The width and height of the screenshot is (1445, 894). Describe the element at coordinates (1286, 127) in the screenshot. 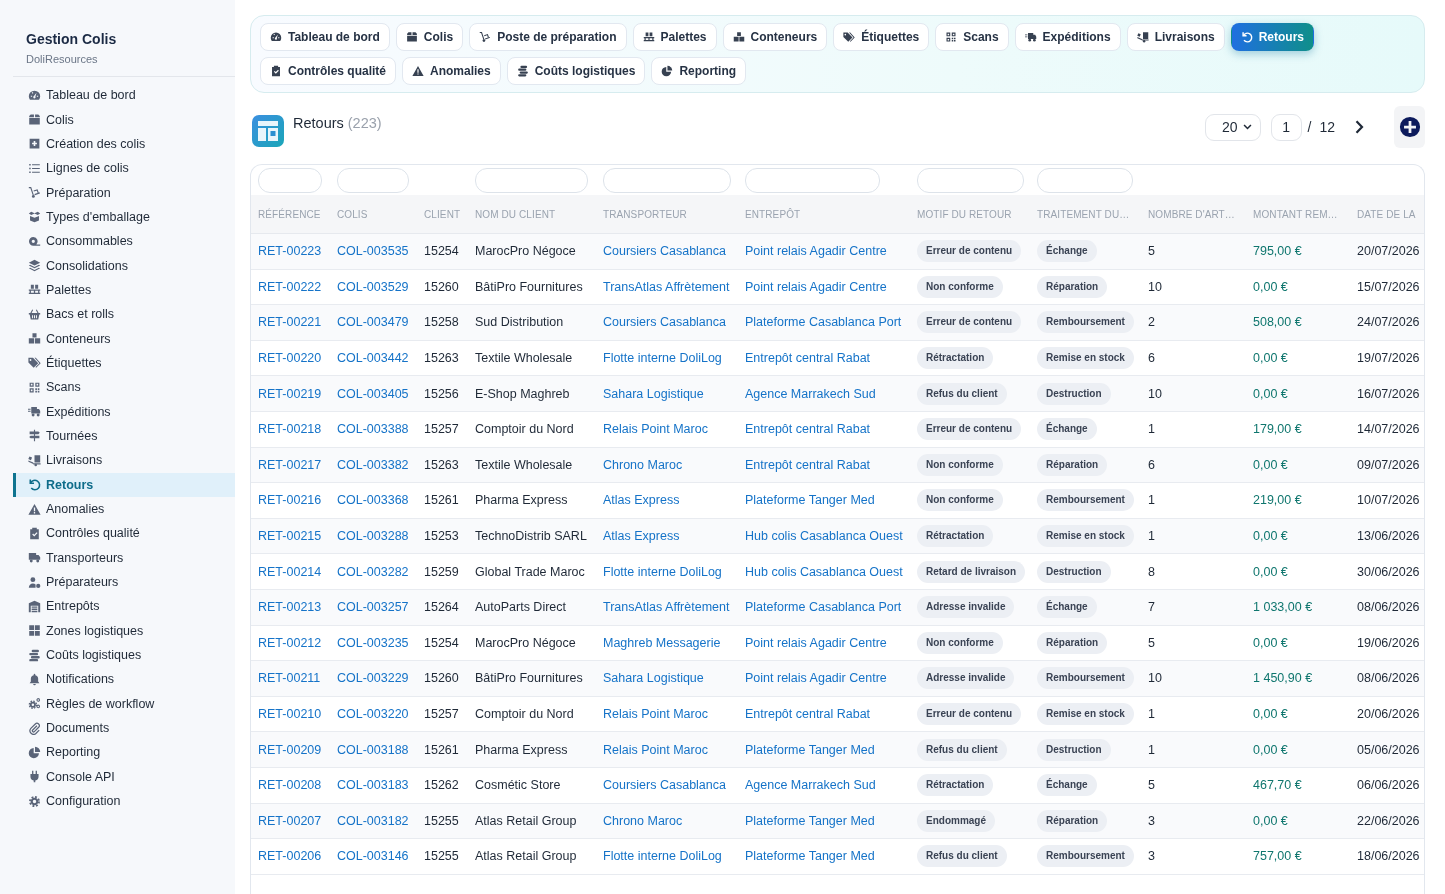

I see `page-input: 1` at that location.